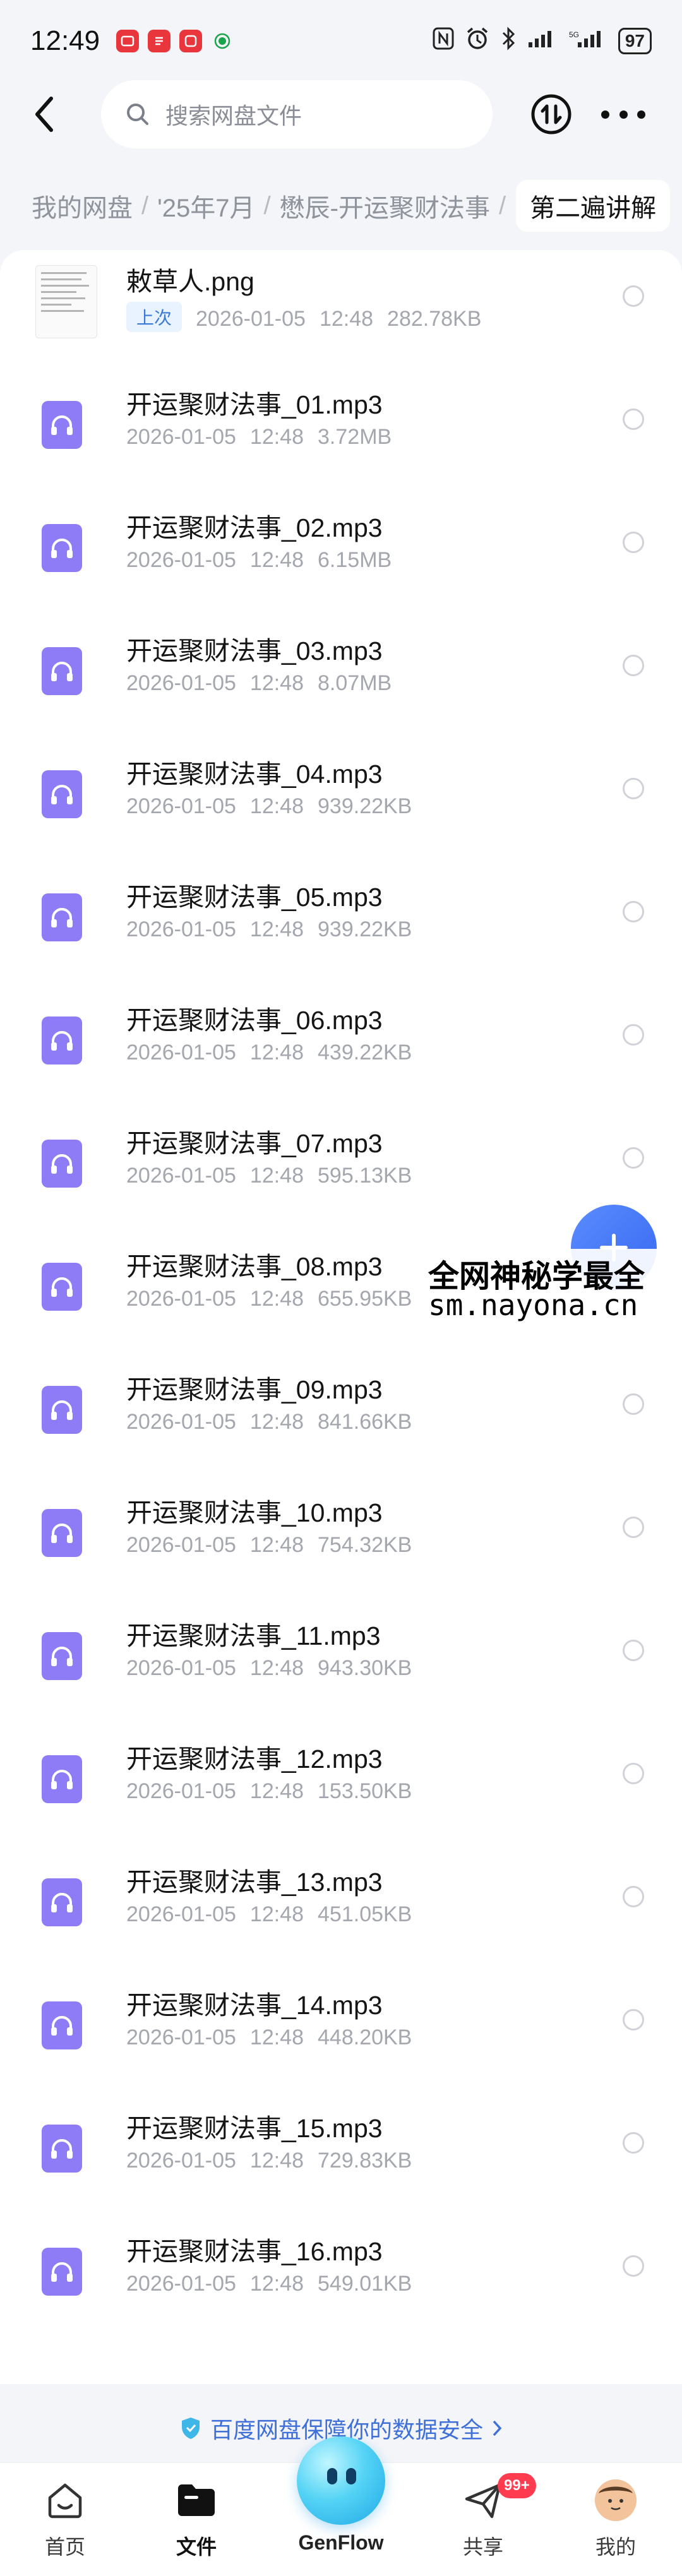  Describe the element at coordinates (551, 114) in the screenshot. I see `transfer-button` at that location.